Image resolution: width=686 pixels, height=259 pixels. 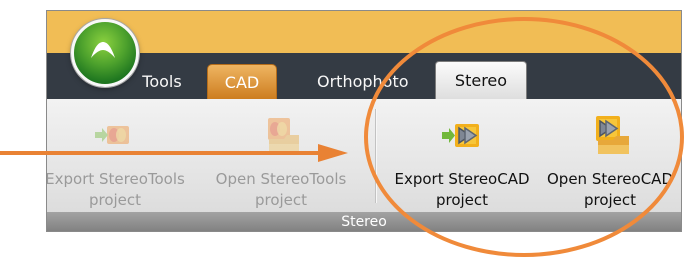 What do you see at coordinates (281, 200) in the screenshot?
I see `open-stereotools-label-line2: project` at bounding box center [281, 200].